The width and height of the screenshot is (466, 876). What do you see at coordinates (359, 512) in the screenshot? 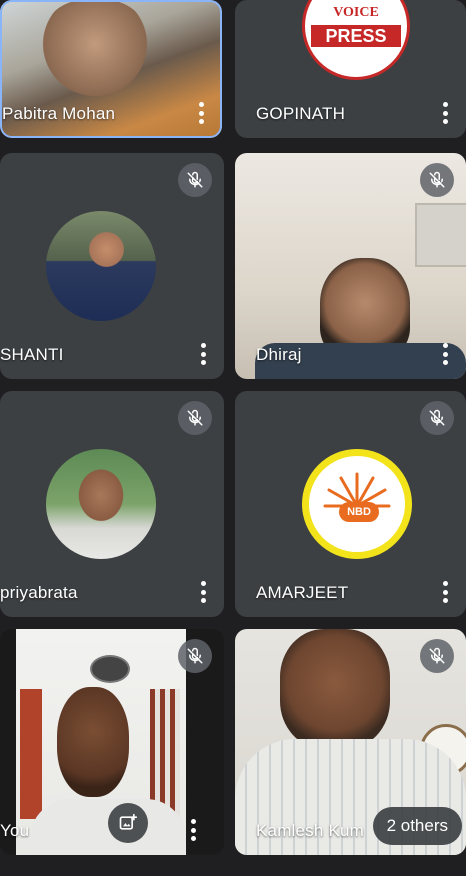
I see `nbd-logo-text: NBD` at bounding box center [359, 512].